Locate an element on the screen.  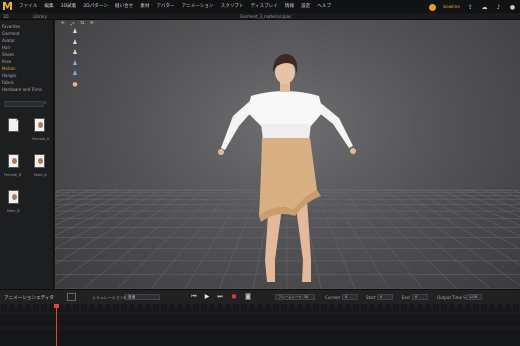
category-motion: Motion is located at coordinates (27, 68).